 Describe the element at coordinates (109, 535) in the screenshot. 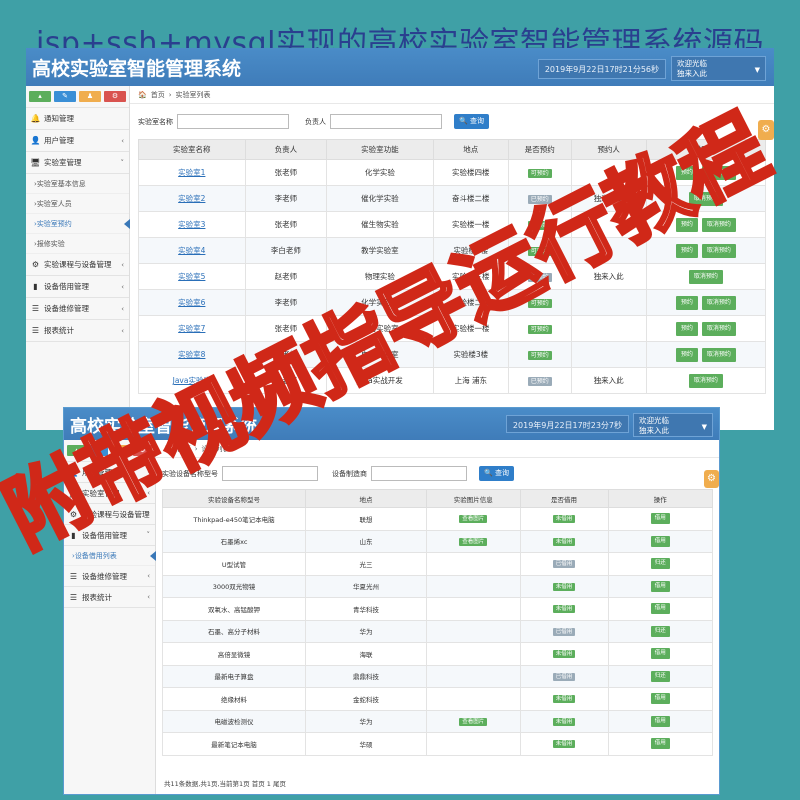

I see `sidebar-item: ▮ 设备借用管理 ˅` at that location.